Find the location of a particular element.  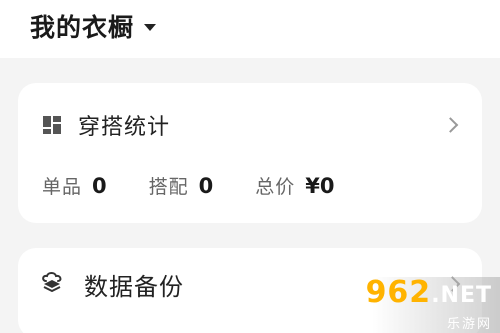

chevron-right-icon is located at coordinates (450, 125).